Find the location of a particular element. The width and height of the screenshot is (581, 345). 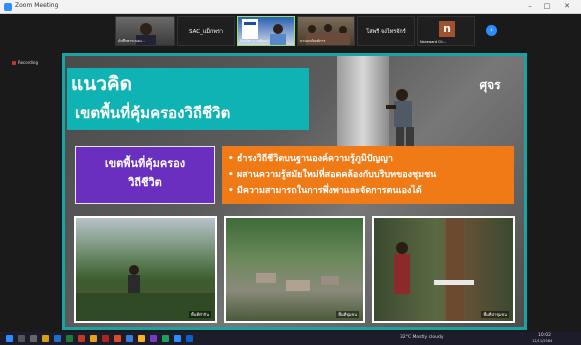

recording-icon is located at coordinates (14, 63).